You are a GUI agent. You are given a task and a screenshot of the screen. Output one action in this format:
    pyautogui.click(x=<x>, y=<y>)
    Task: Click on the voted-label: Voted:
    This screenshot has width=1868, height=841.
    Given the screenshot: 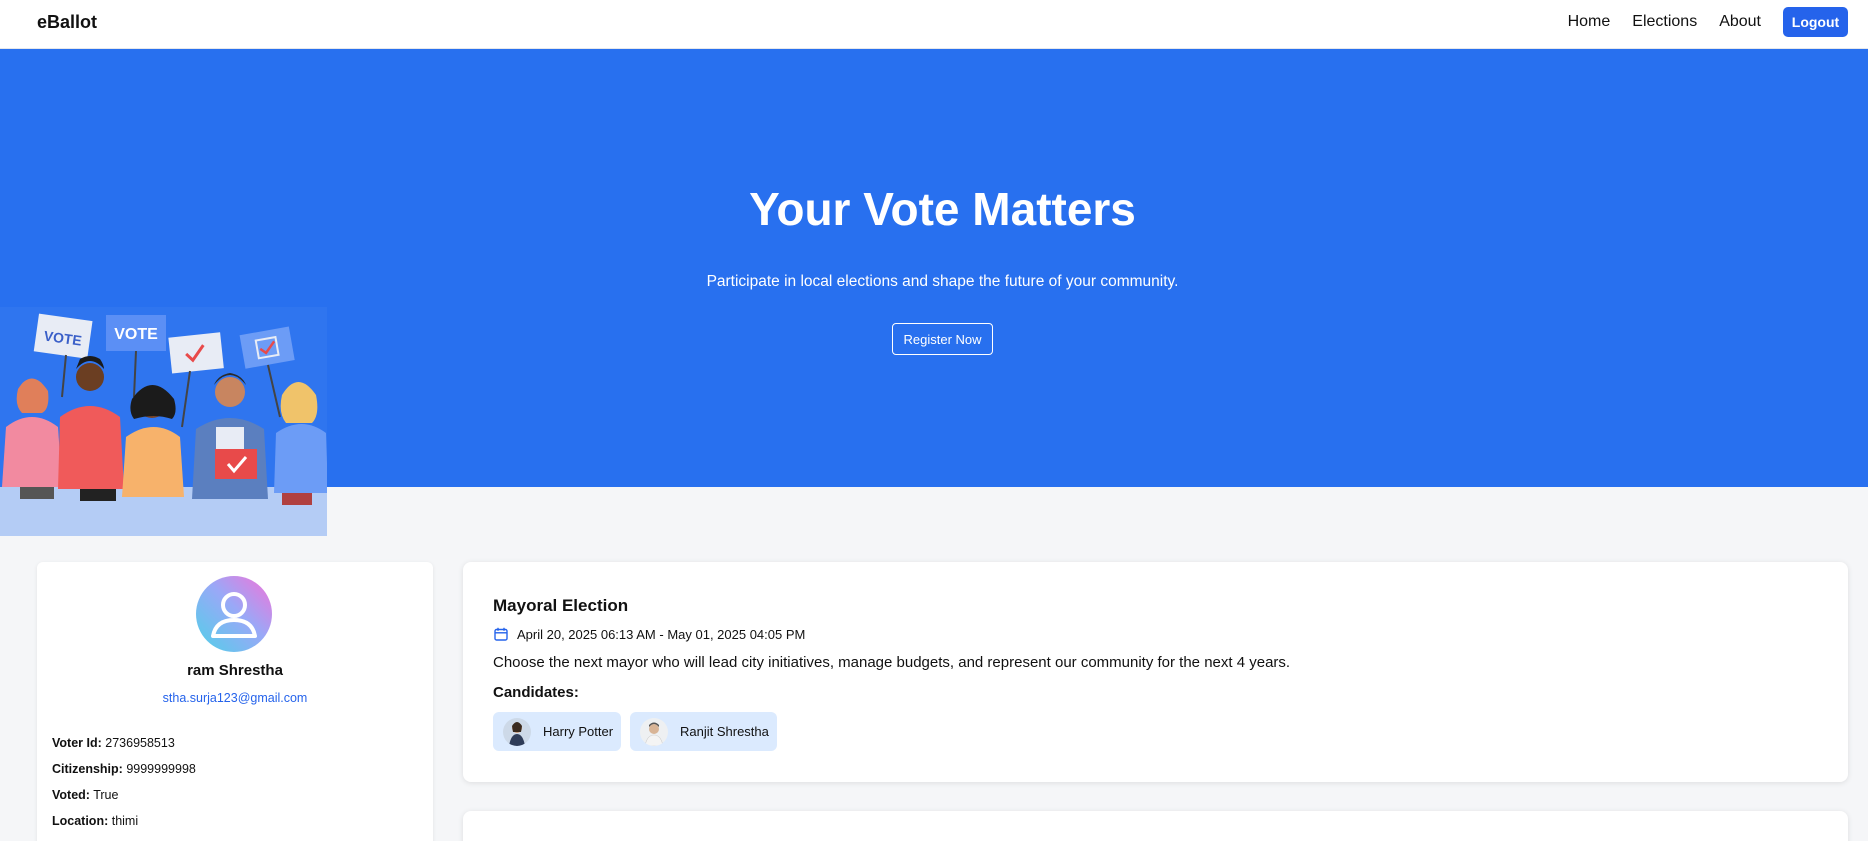 What is the action you would take?
    pyautogui.click(x=71, y=795)
    